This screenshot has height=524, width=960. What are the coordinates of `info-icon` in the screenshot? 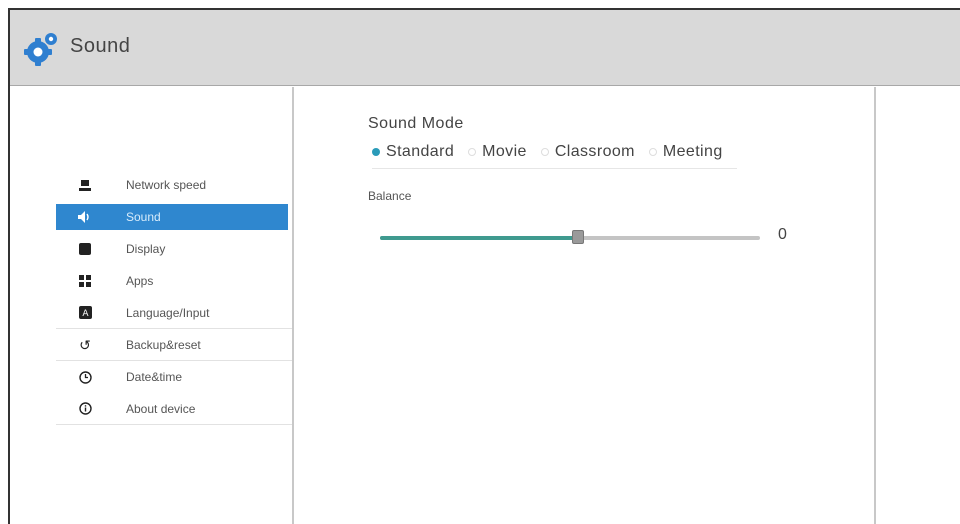 It's located at (85, 409).